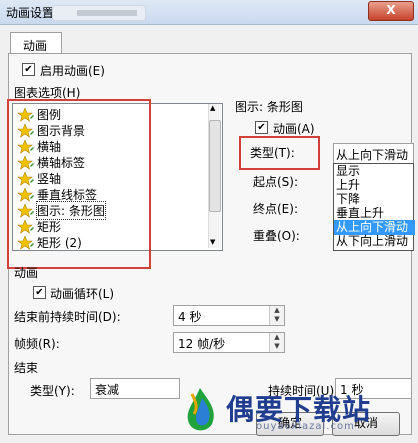 This screenshot has height=443, width=418. Describe the element at coordinates (190, 317) in the screenshot. I see `duration-value: 4 秒` at that location.